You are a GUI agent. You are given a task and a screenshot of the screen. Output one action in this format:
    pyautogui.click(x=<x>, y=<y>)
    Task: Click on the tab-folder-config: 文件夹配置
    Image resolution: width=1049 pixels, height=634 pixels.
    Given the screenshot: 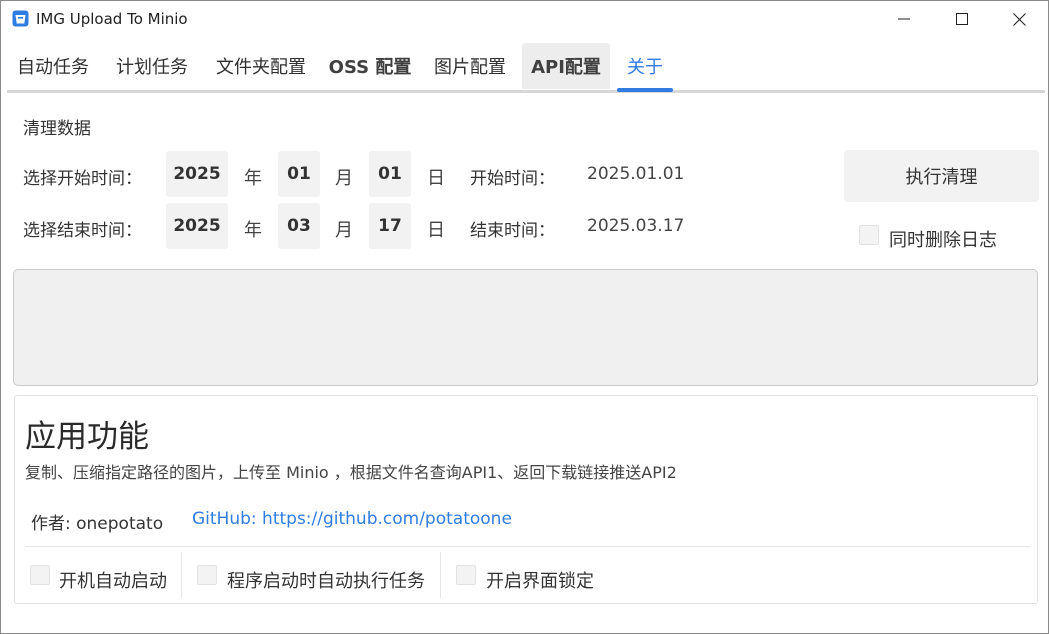 What is the action you would take?
    pyautogui.click(x=261, y=66)
    